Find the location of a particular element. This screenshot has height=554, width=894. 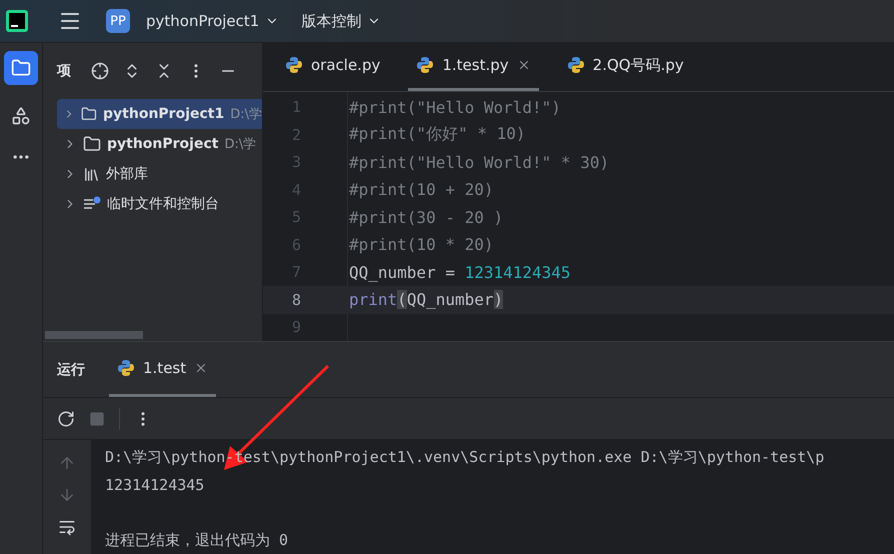

scrollbar-thumb is located at coordinates (94, 335).